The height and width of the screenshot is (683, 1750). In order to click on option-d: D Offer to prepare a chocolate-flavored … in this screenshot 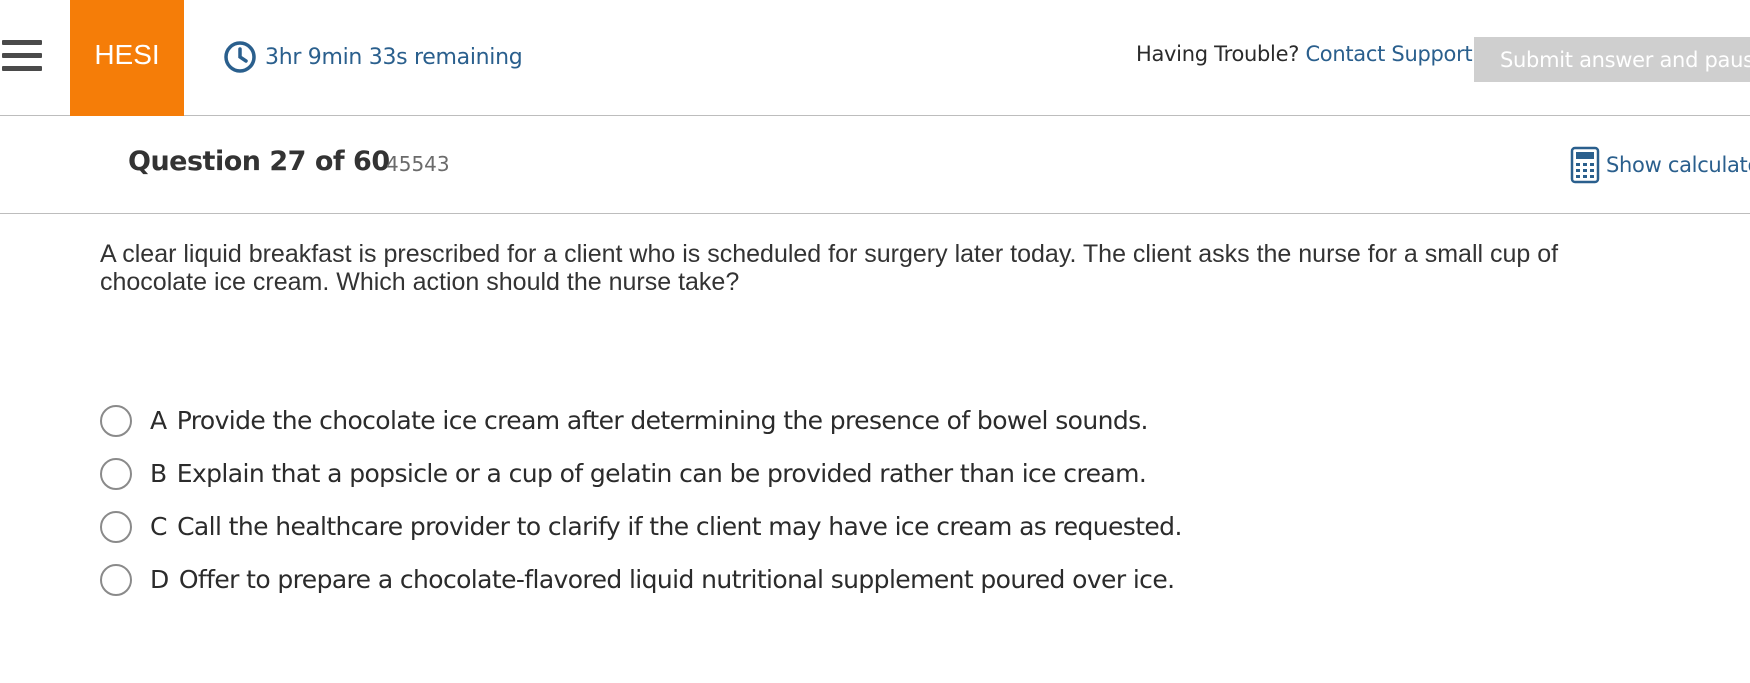, I will do `click(641, 579)`.